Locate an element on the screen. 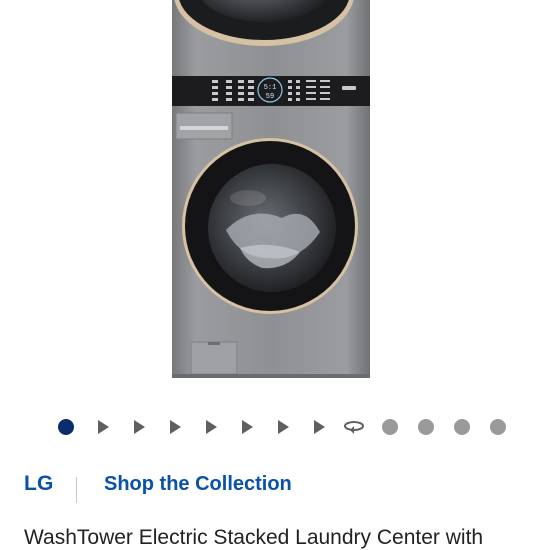 The width and height of the screenshot is (540, 550). brand-divider is located at coordinates (76, 490).